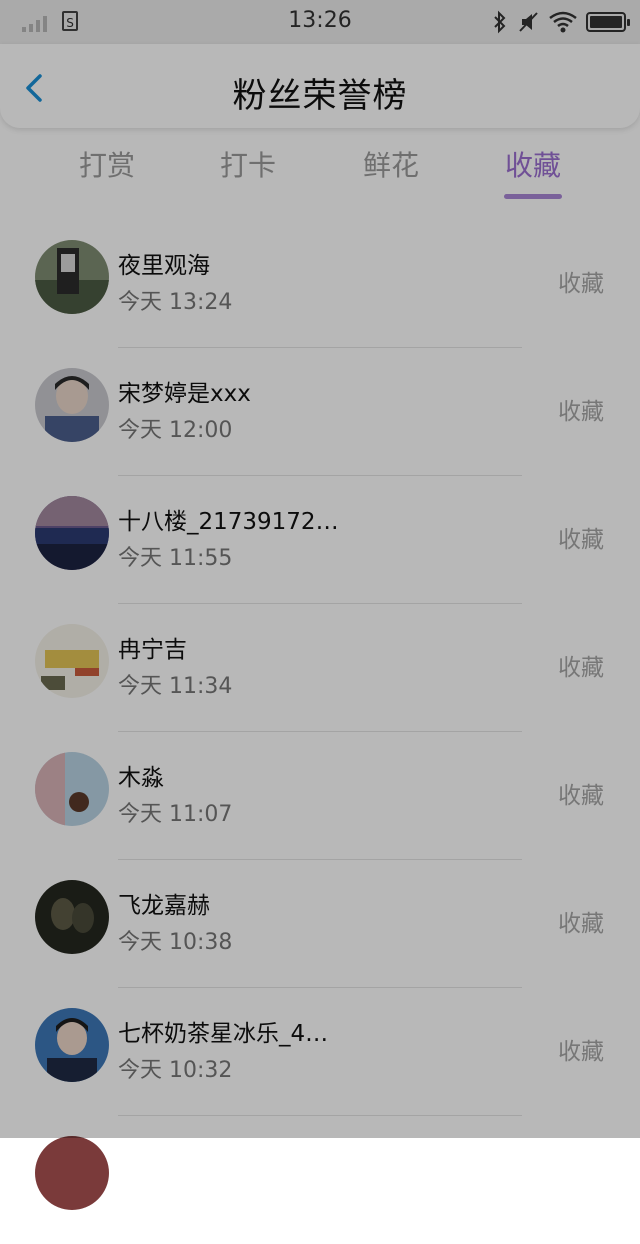  I want to click on header: 粉丝荣誉榜, so click(320, 86).